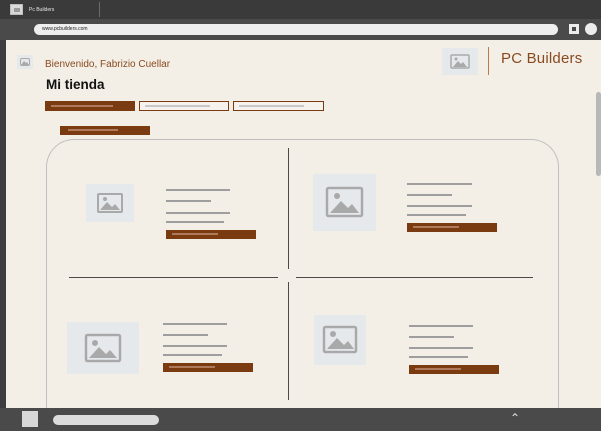  I want to click on chevron-up-icon: ⌃, so click(515, 418).